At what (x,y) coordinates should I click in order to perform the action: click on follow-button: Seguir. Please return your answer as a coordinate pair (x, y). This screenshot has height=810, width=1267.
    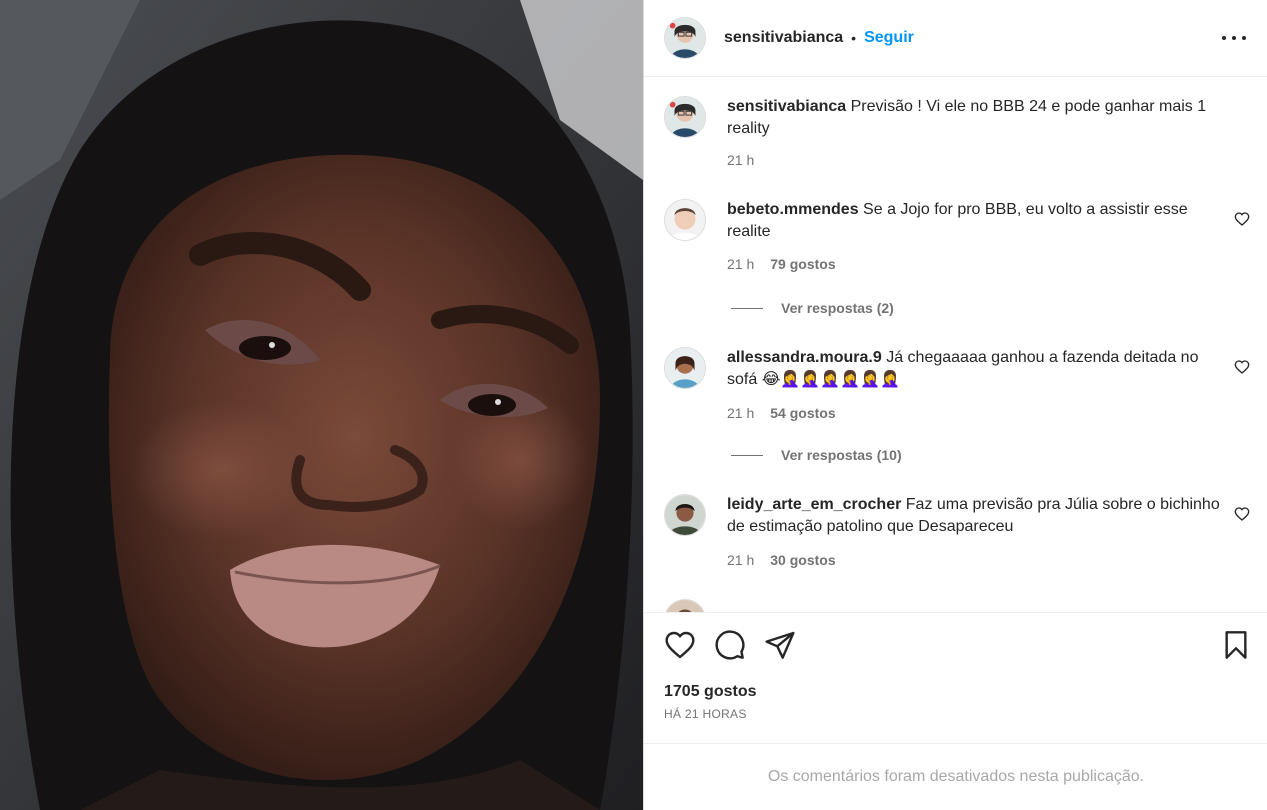
    Looking at the image, I should click on (889, 38).